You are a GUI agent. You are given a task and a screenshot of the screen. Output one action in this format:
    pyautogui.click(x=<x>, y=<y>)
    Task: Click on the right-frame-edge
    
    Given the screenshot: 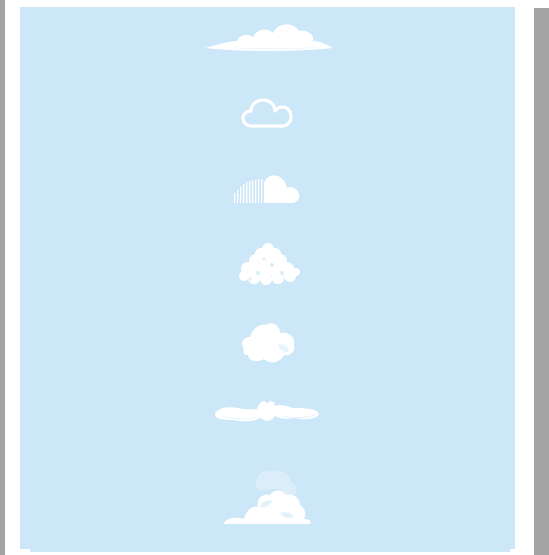 What is the action you would take?
    pyautogui.click(x=541, y=281)
    